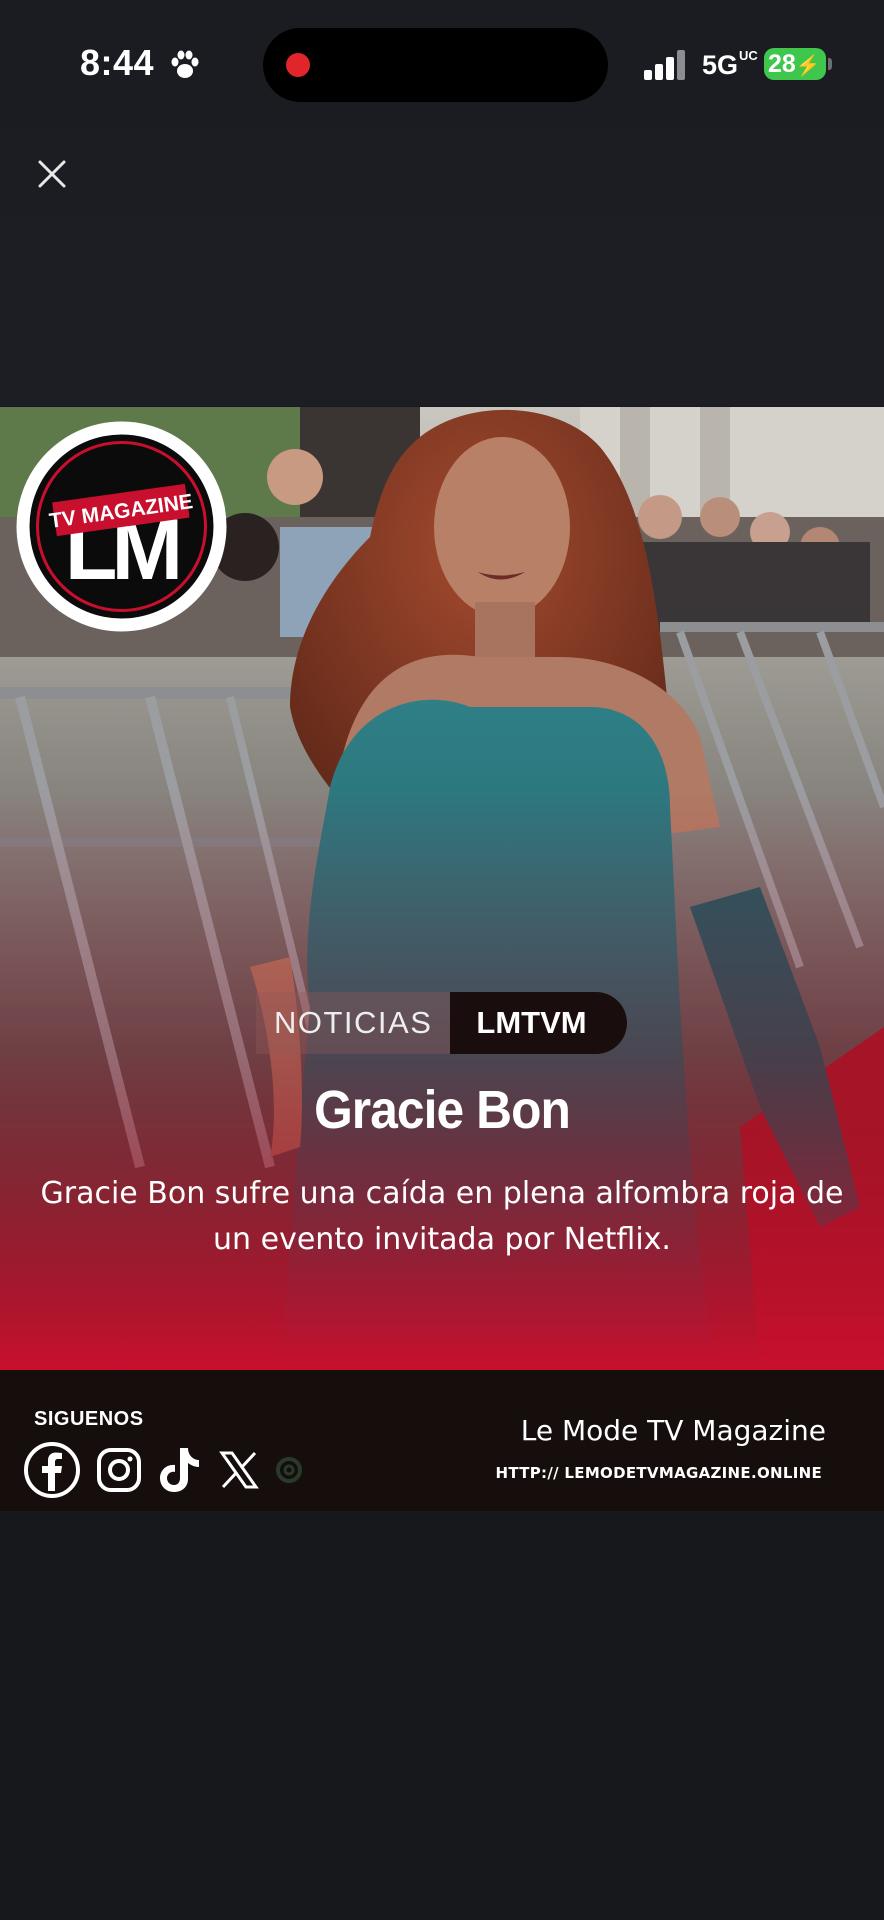  Describe the element at coordinates (730, 64) in the screenshot. I see `network-type: 5GUC` at that location.